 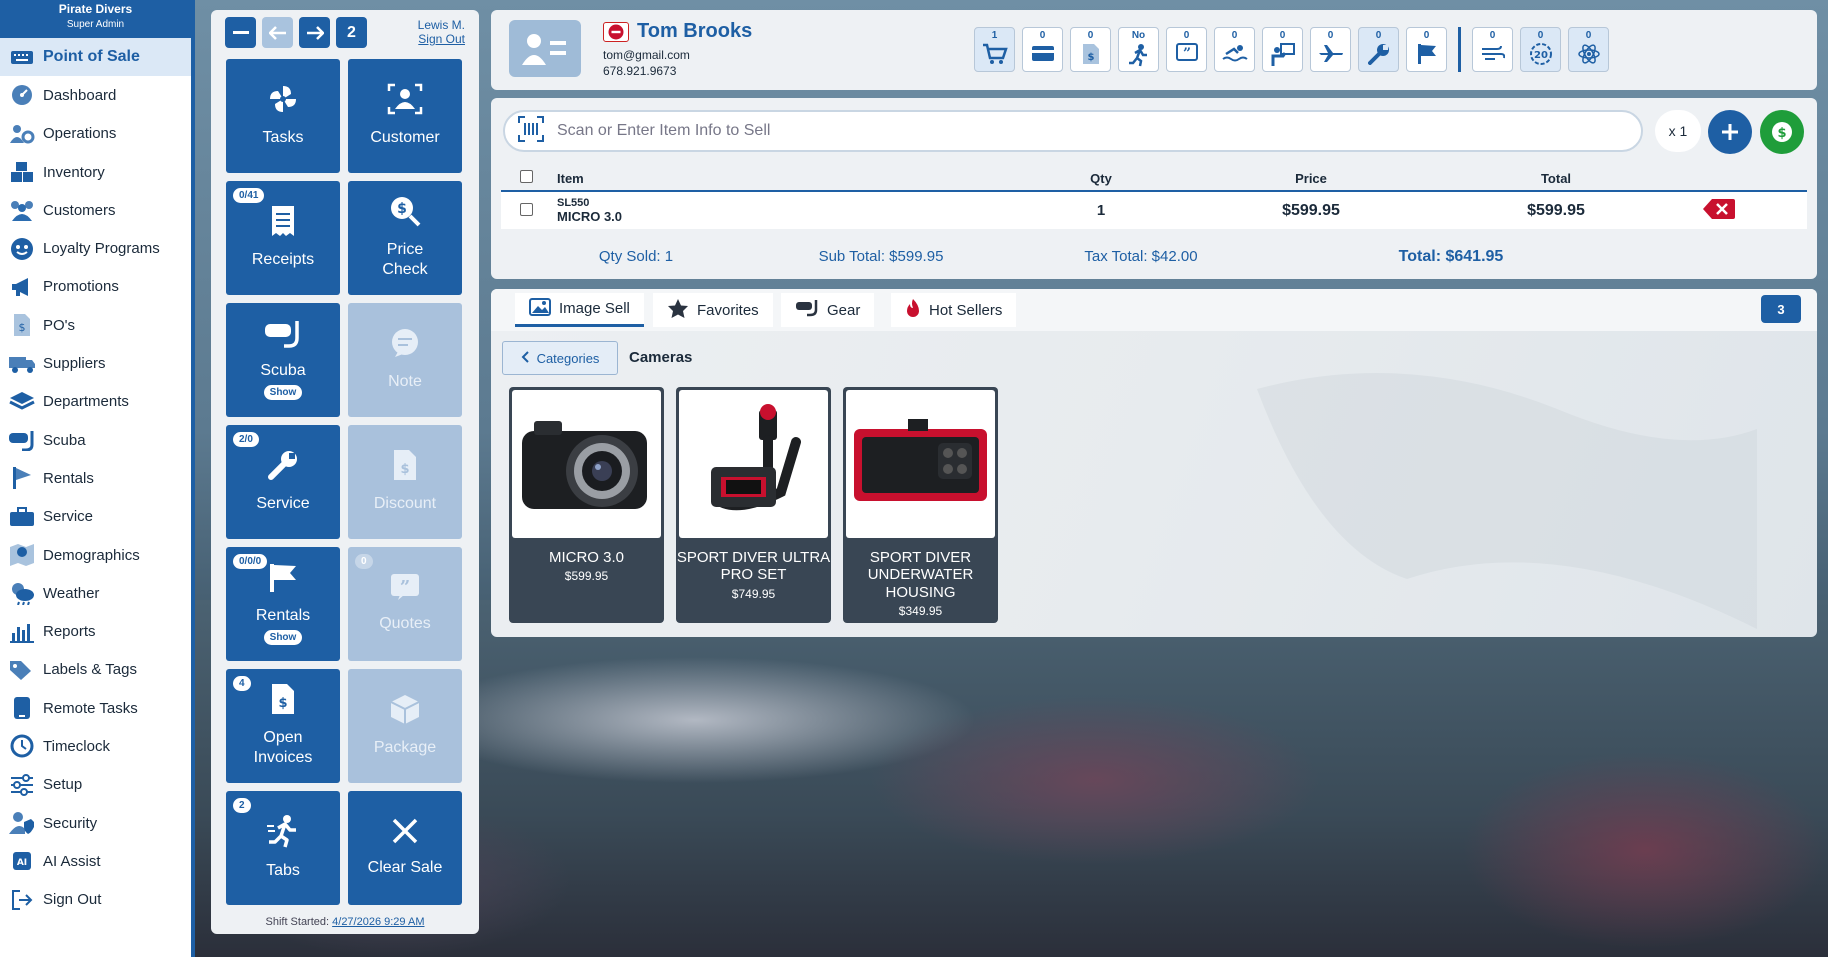 I want to click on row-checkbox, so click(x=526, y=209).